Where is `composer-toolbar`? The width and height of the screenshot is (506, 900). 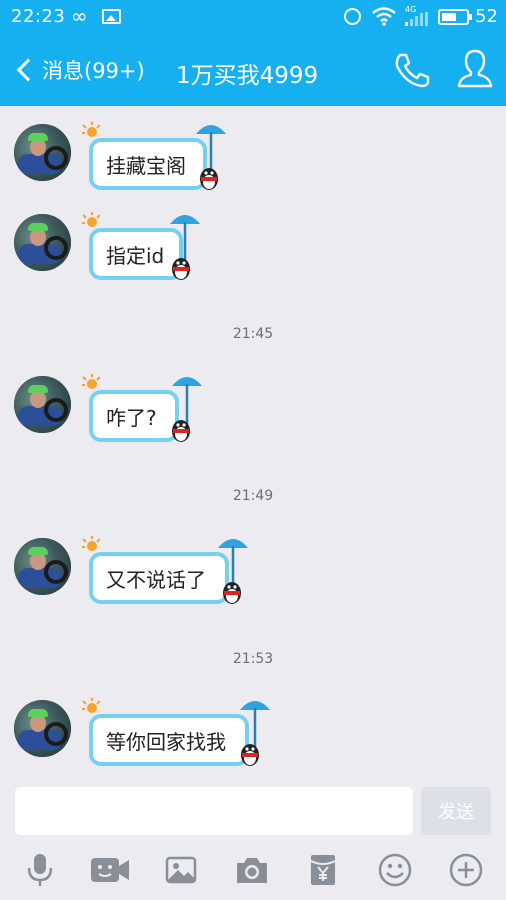
composer-toolbar is located at coordinates (253, 870).